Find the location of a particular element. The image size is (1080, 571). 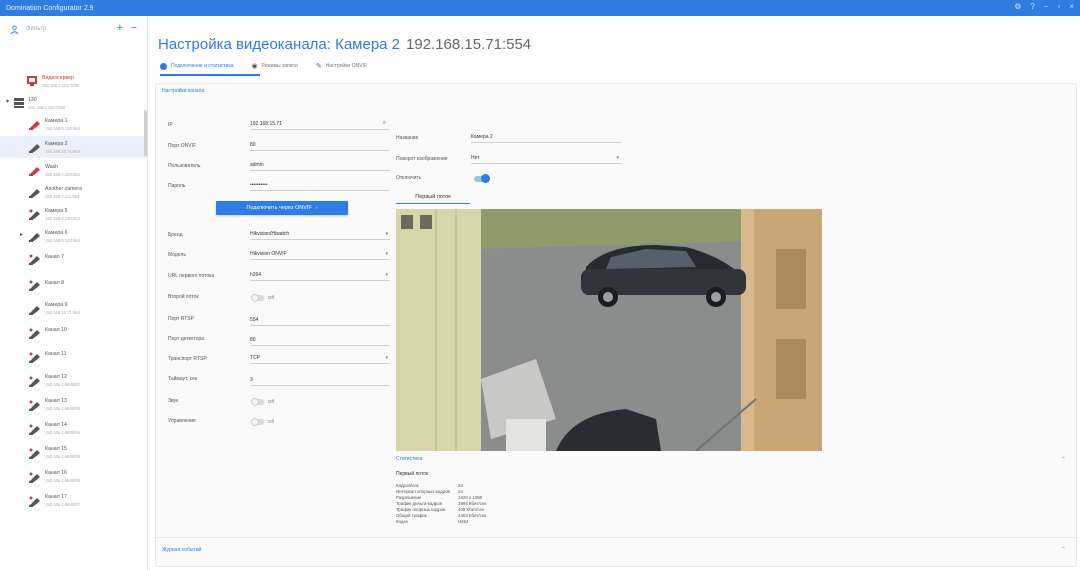

server-name: Видеосервер is located at coordinates (58, 78).